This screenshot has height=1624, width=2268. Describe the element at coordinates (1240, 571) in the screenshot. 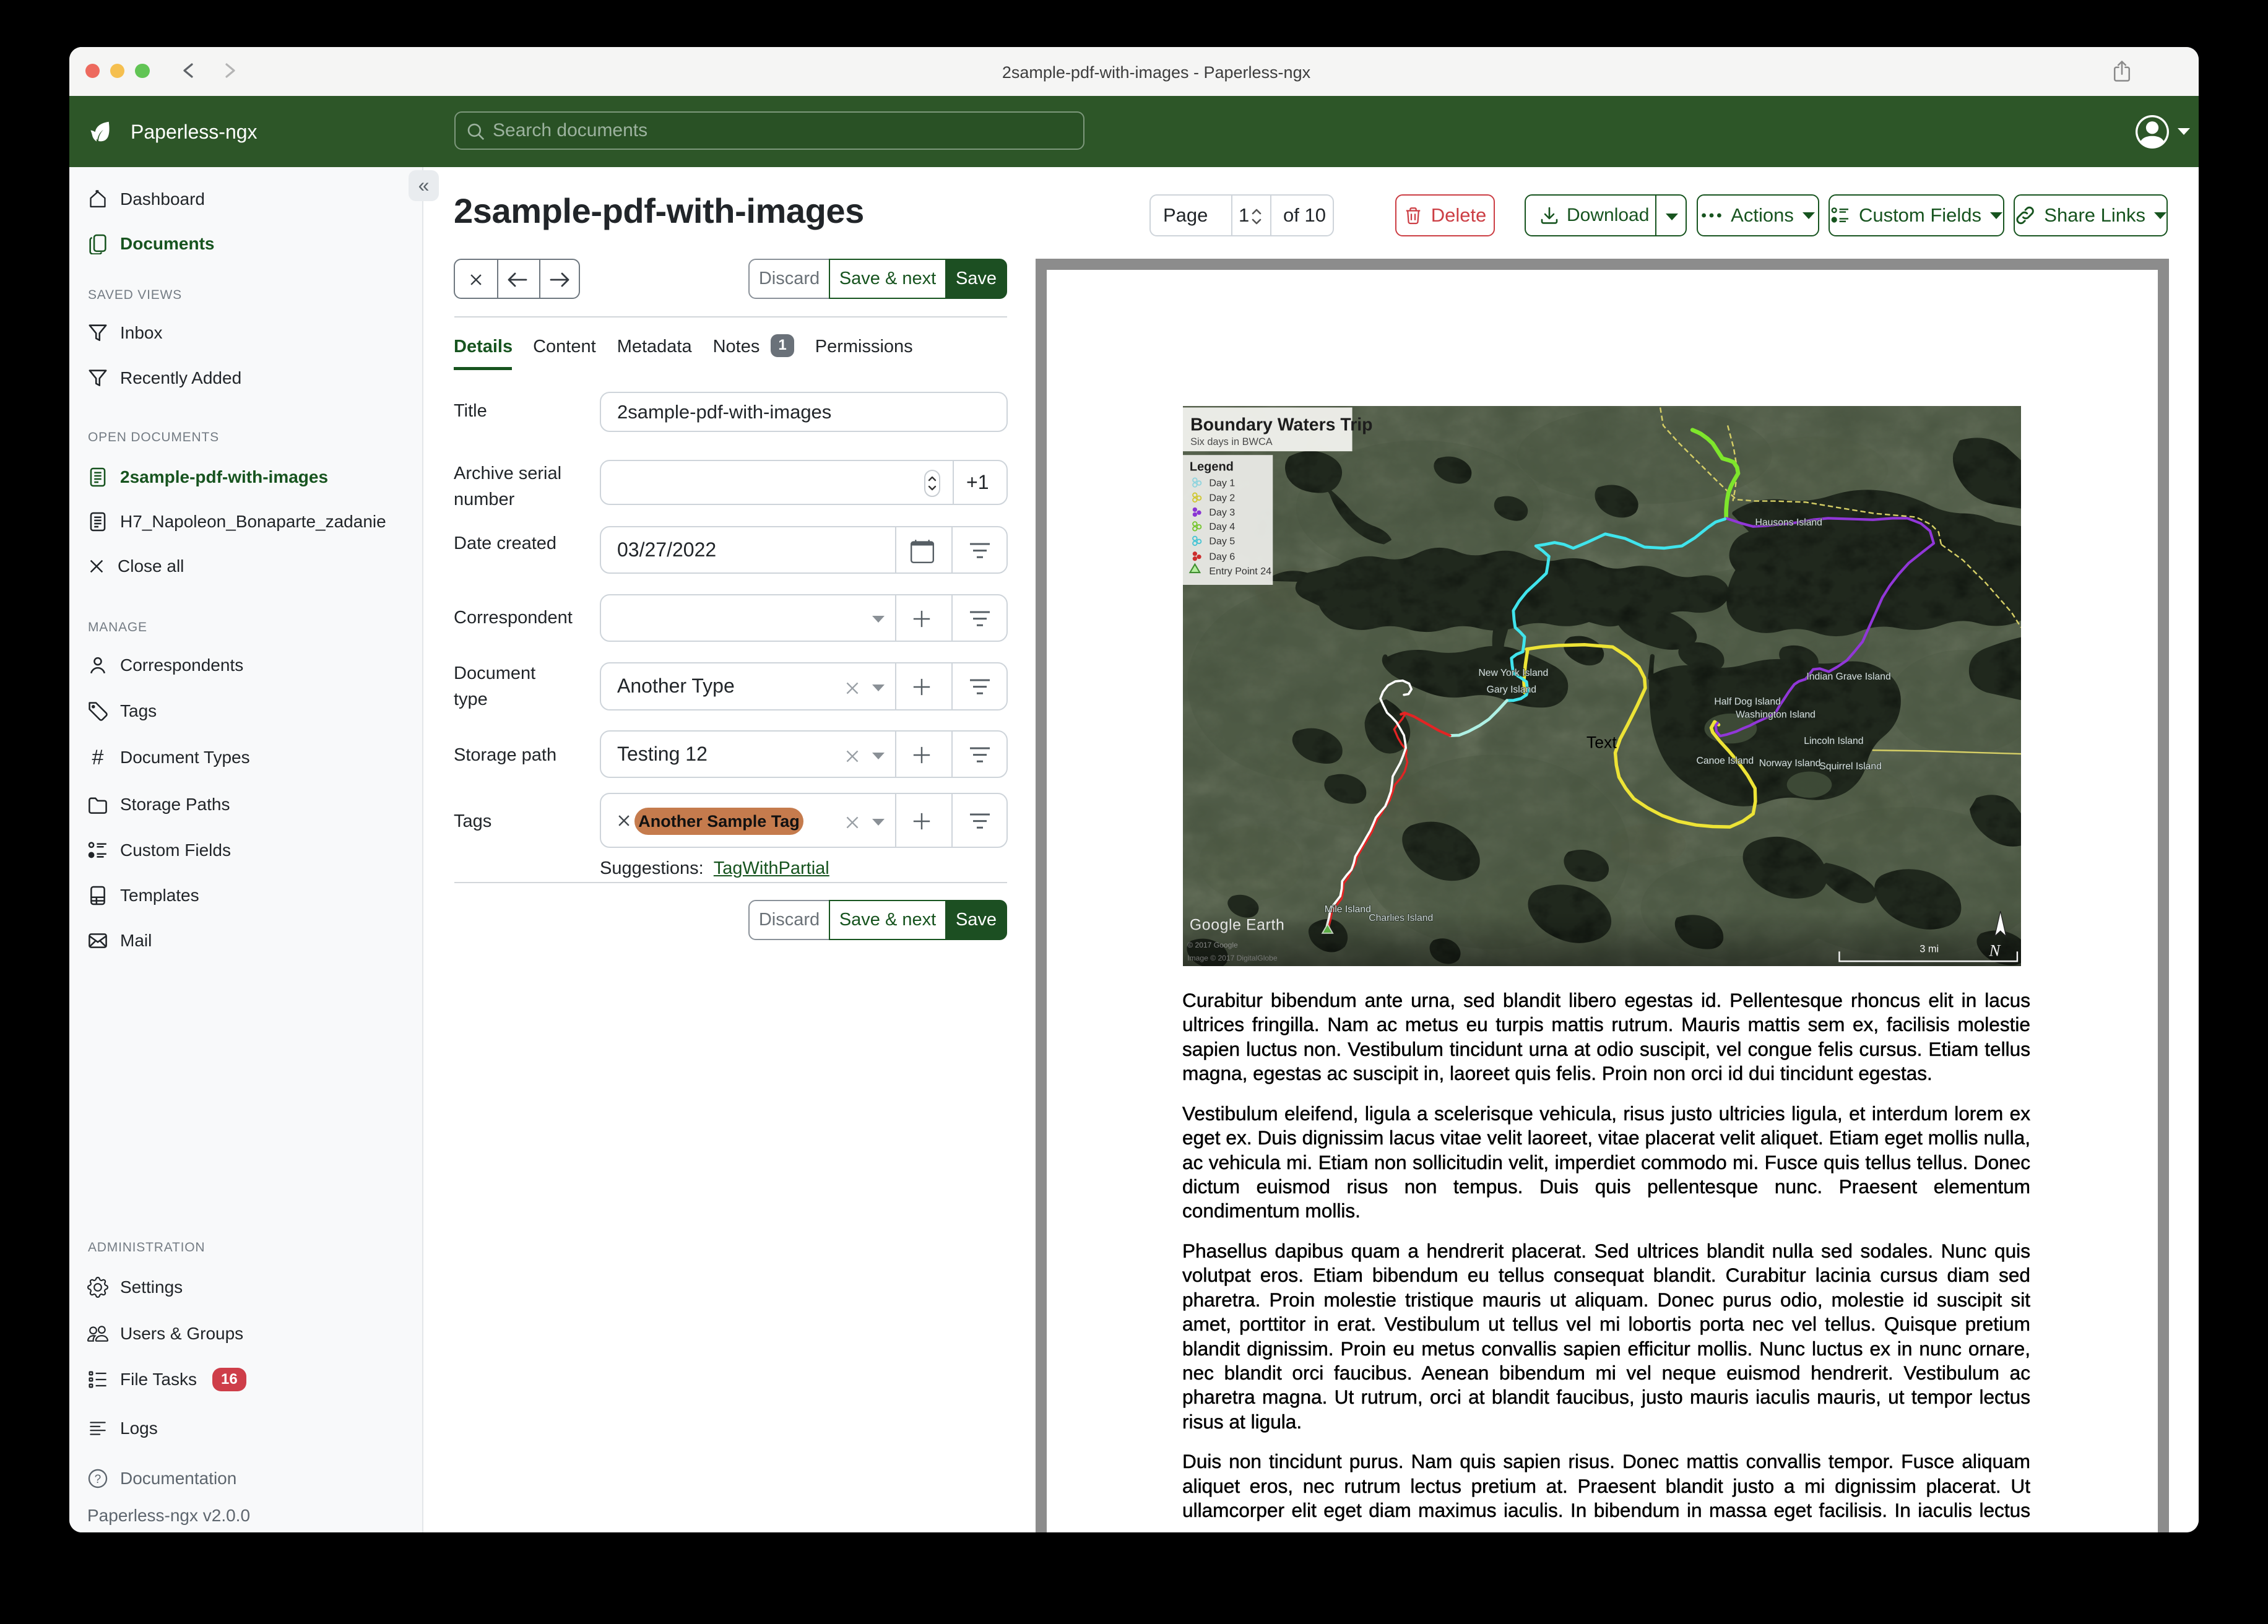

I see `svg-text: Entry Point 24` at that location.